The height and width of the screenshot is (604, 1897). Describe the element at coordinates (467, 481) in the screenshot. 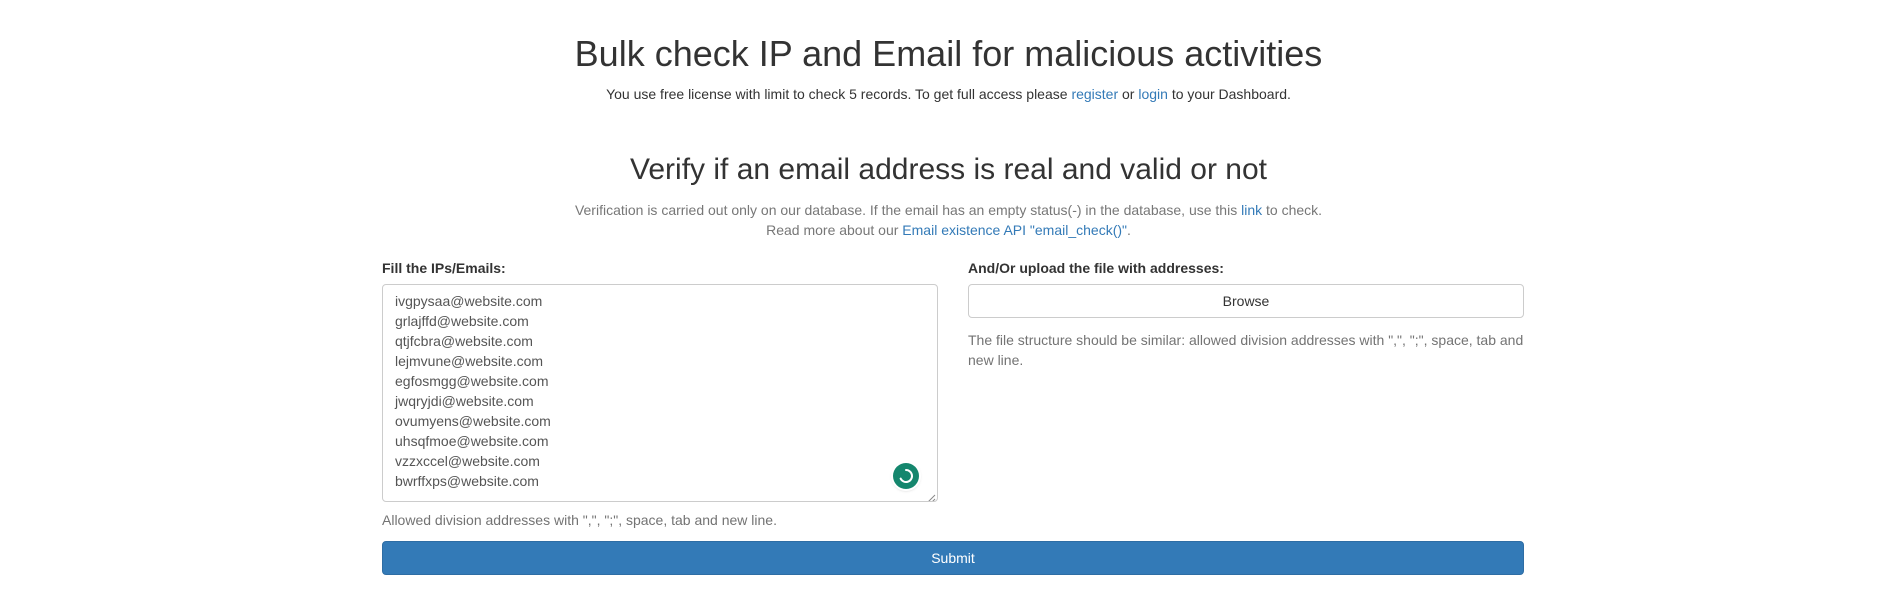

I see `email-line: bwrffxps@website.com` at that location.